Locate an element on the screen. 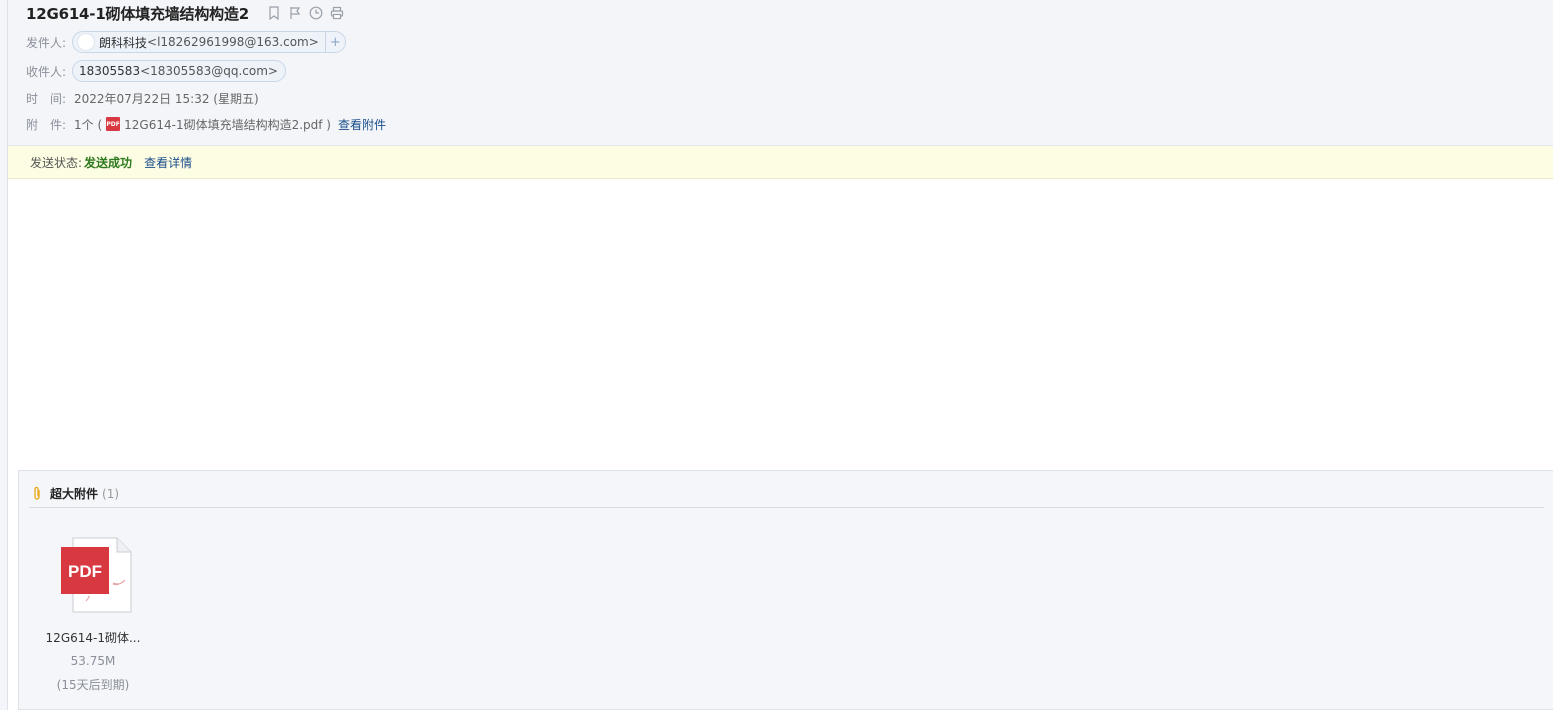 The image size is (1553, 710). from-contact-pill: 朗科科技 <l18262961998@163.com> + is located at coordinates (209, 42).